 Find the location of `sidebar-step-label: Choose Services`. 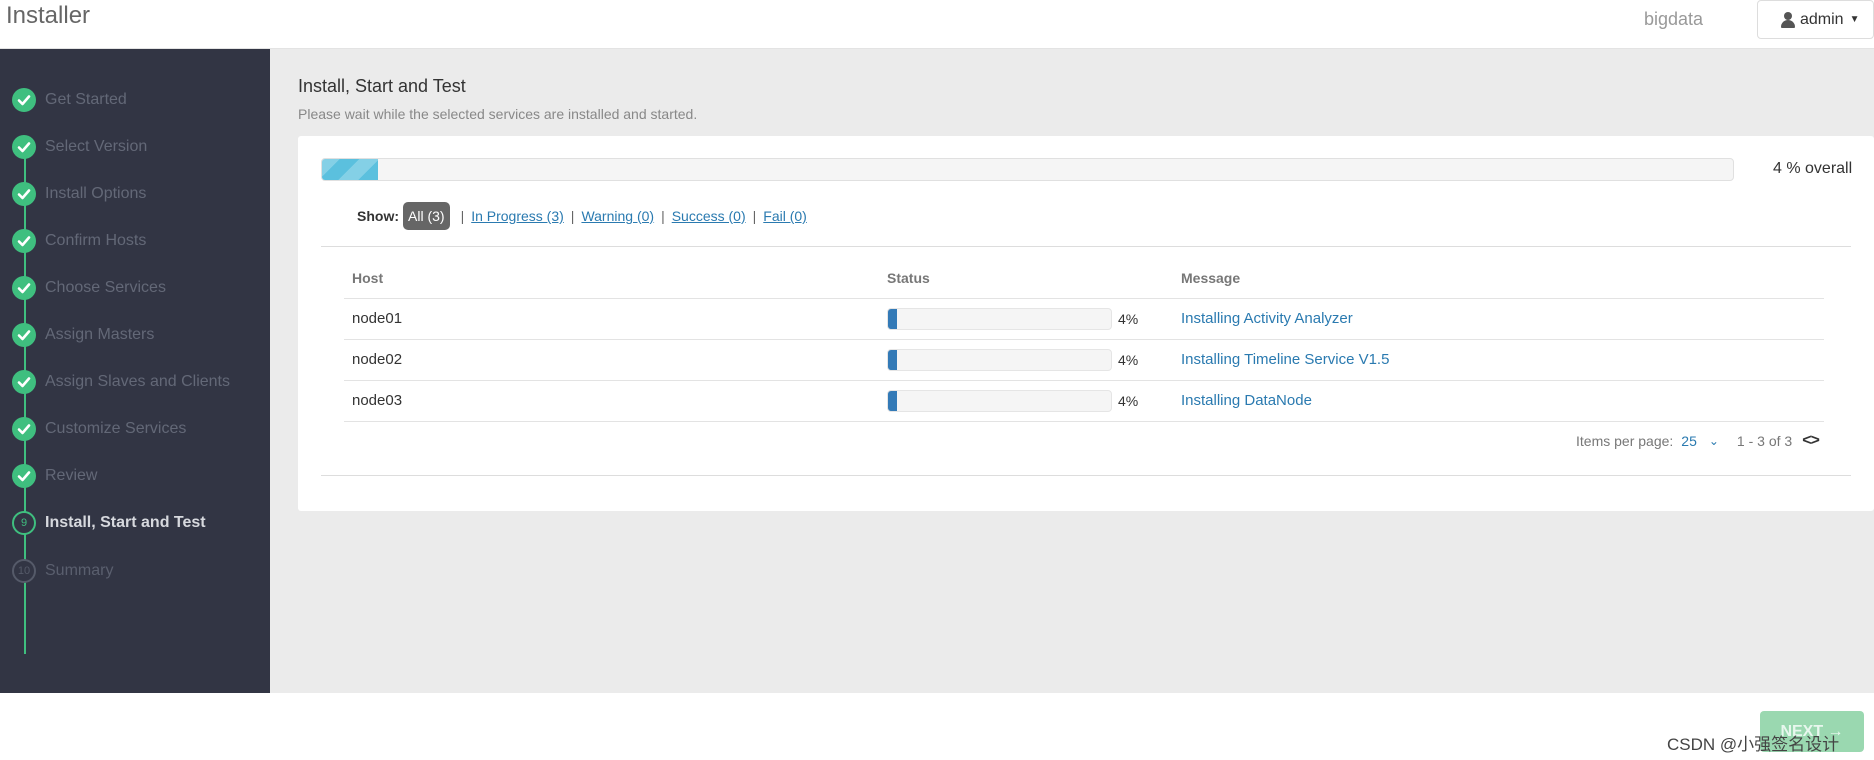

sidebar-step-label: Choose Services is located at coordinates (105, 287).